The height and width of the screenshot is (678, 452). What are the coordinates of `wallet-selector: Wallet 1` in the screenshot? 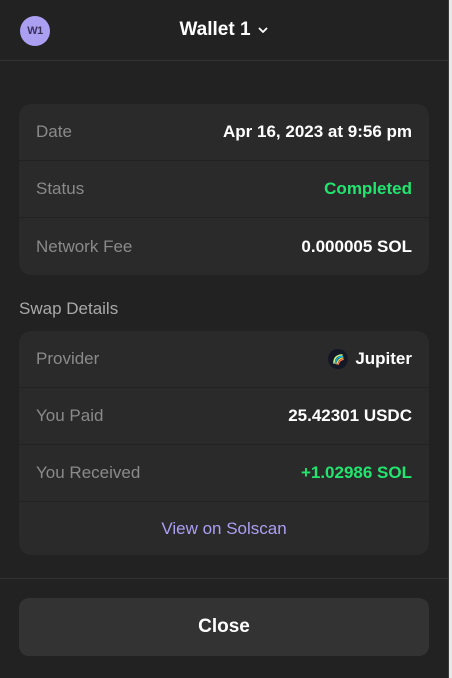 It's located at (223, 30).